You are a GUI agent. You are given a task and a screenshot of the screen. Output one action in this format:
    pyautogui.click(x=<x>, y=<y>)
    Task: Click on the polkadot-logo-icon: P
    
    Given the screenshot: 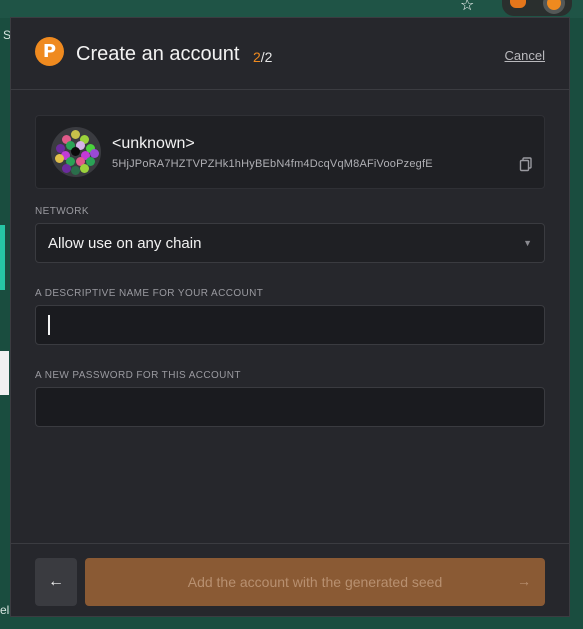 What is the action you would take?
    pyautogui.click(x=49, y=51)
    